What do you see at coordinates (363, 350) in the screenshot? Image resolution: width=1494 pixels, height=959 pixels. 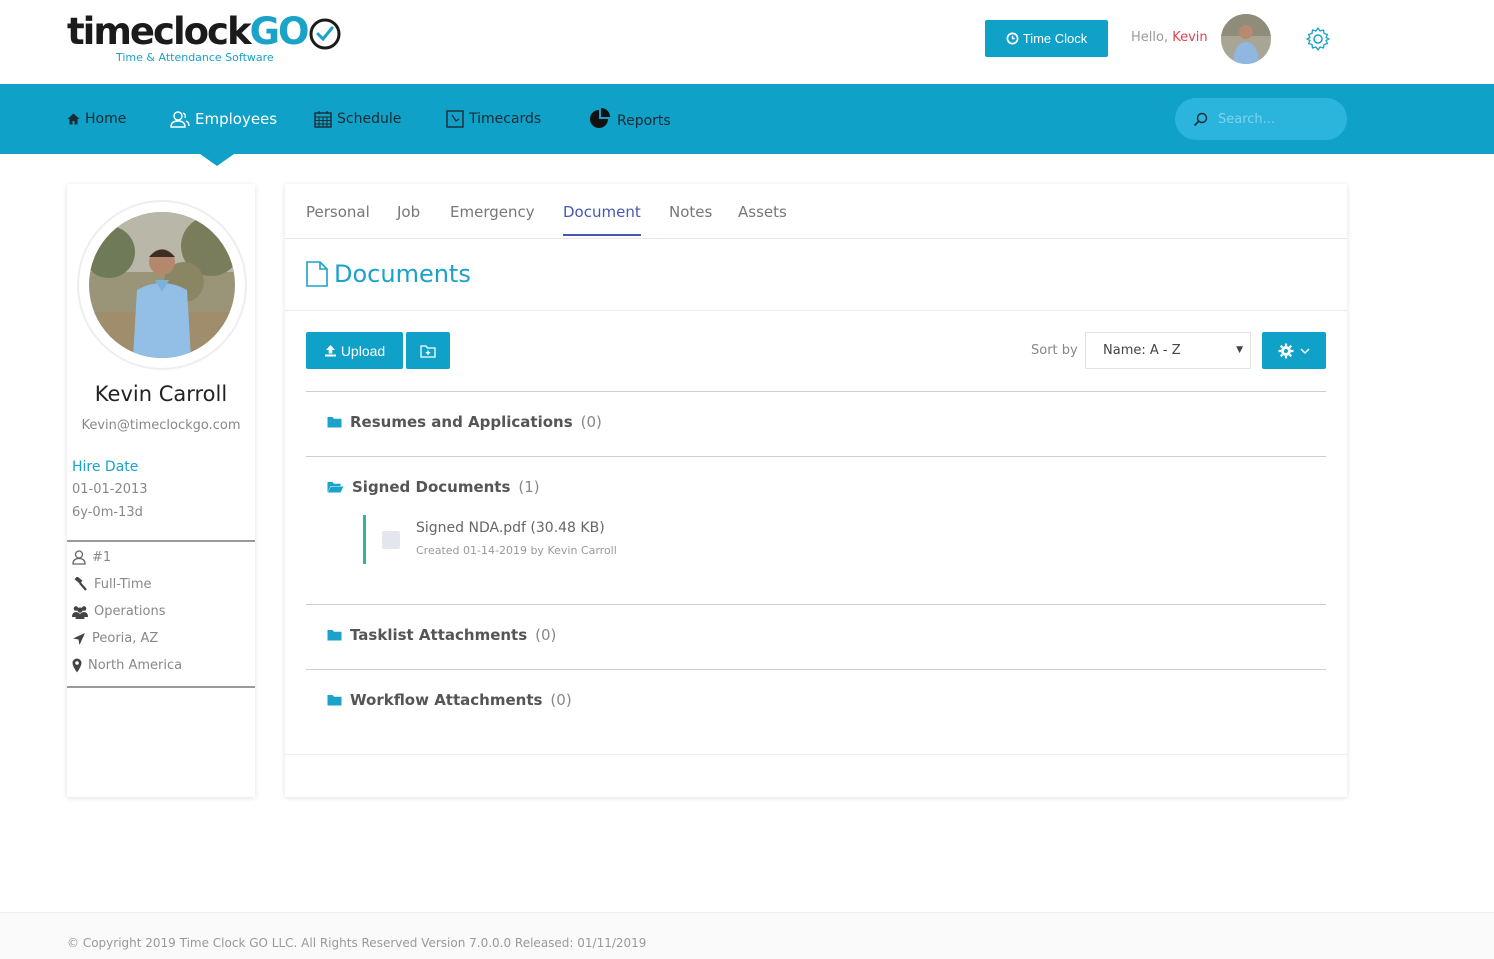 I see `upload-label: Upload` at bounding box center [363, 350].